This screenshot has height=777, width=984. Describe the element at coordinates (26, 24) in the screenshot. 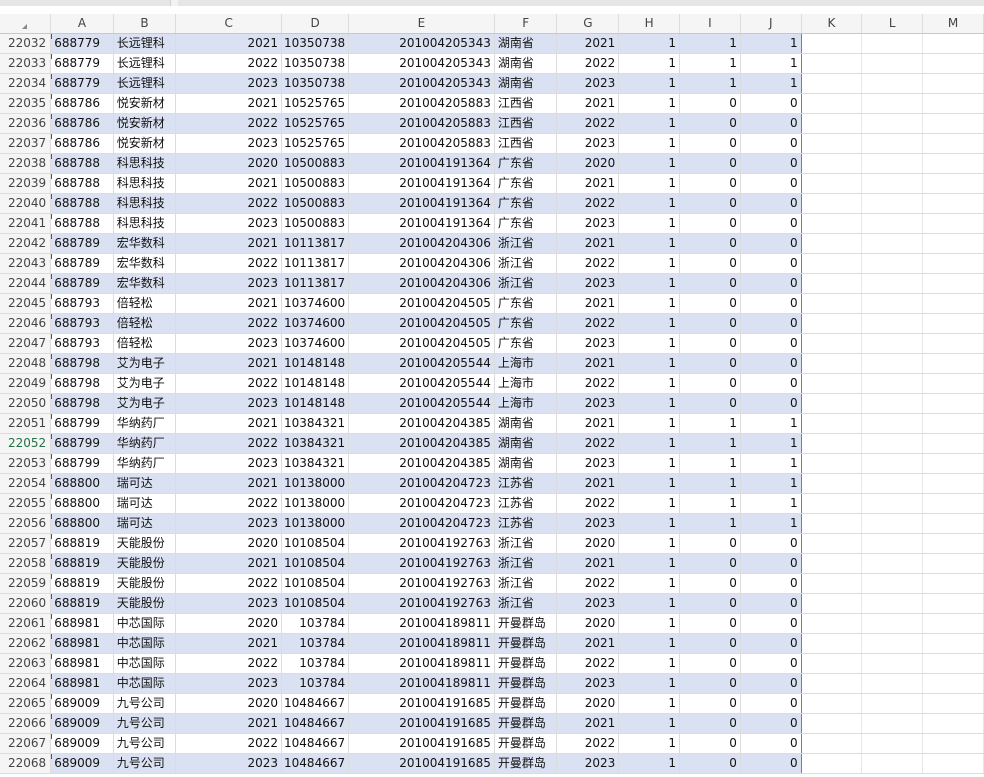

I see `select-all-corner` at that location.